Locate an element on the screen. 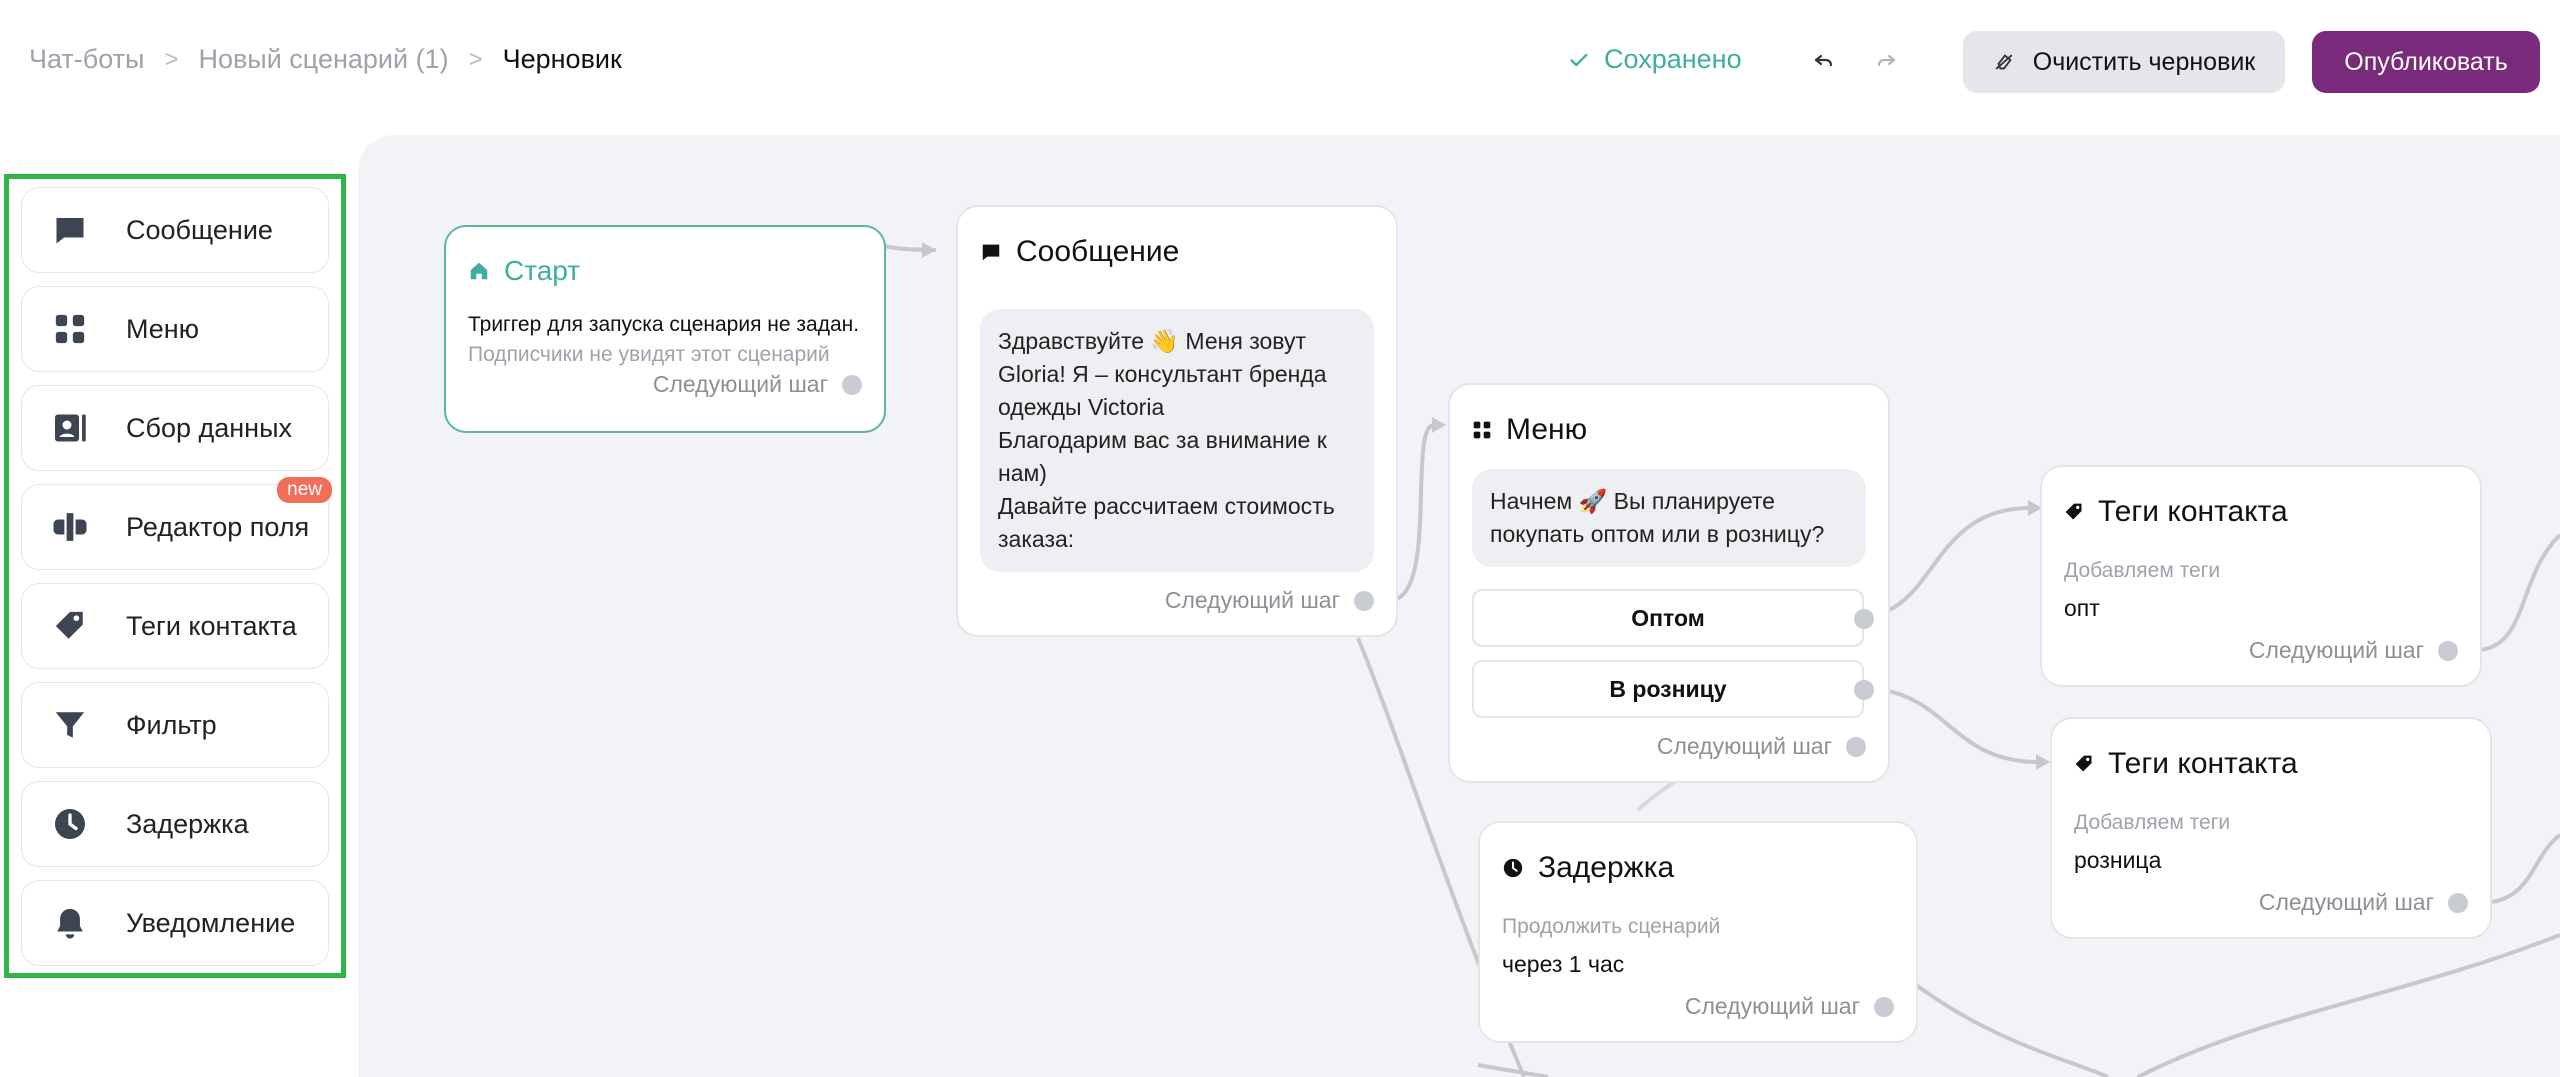 The image size is (2560, 1077). menu-option-retail: В розницу is located at coordinates (1673, 689).